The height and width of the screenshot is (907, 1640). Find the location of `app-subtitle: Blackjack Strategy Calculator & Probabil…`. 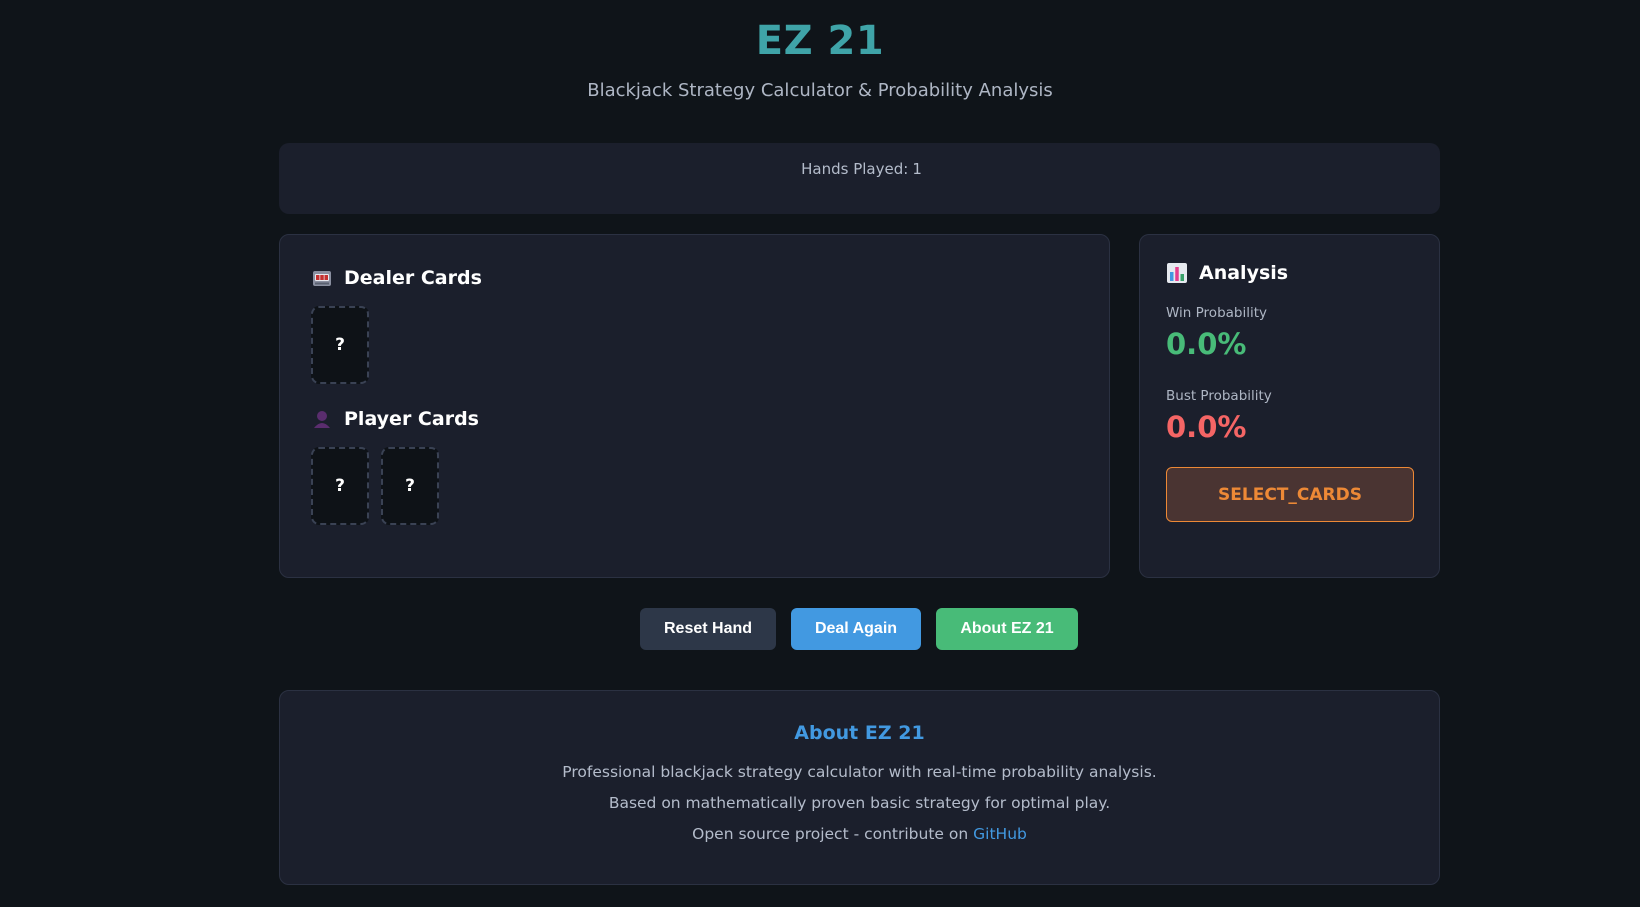

app-subtitle: Blackjack Strategy Calculator & Probabil… is located at coordinates (820, 90).